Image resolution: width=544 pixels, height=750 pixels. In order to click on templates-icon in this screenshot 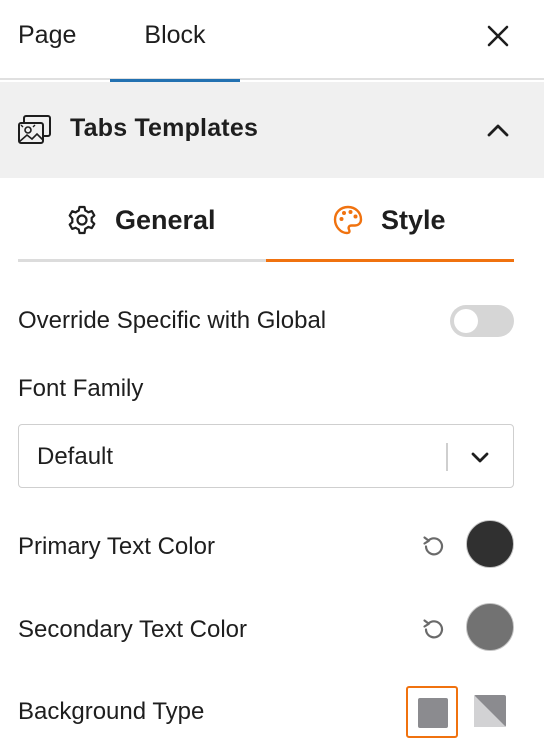, I will do `click(34, 129)`.